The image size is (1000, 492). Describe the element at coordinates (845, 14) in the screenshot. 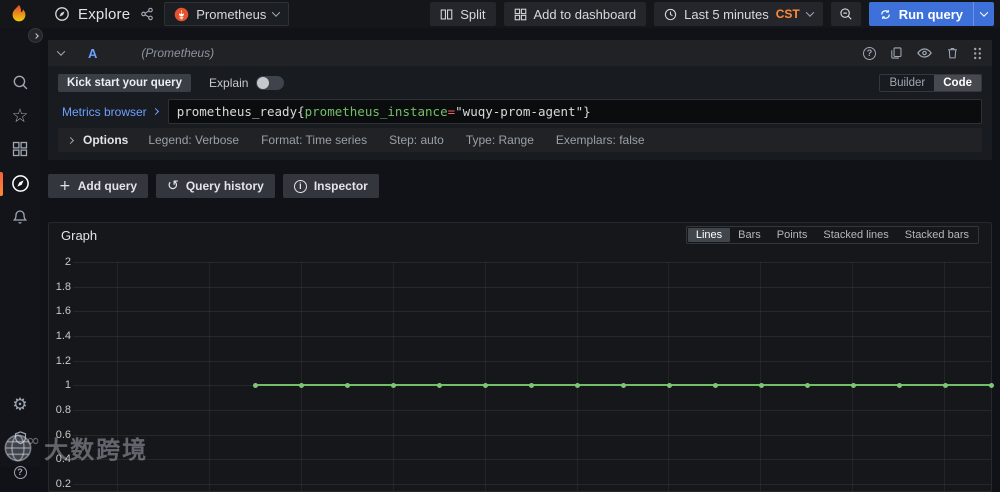

I see `zoom-out-button` at that location.